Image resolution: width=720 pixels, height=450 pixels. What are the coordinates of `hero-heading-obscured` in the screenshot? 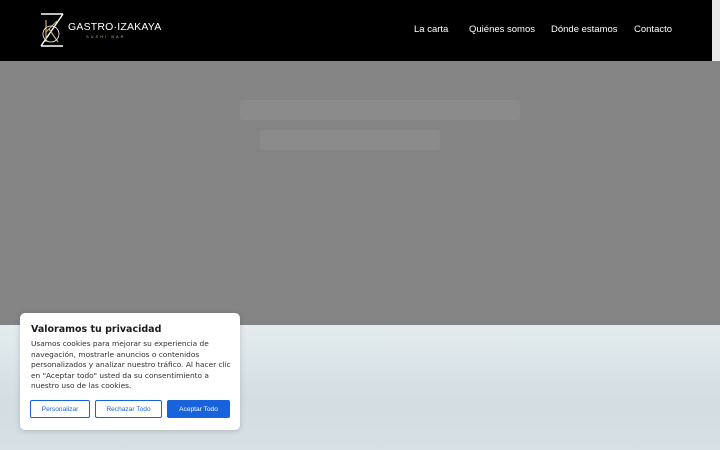 It's located at (380, 125).